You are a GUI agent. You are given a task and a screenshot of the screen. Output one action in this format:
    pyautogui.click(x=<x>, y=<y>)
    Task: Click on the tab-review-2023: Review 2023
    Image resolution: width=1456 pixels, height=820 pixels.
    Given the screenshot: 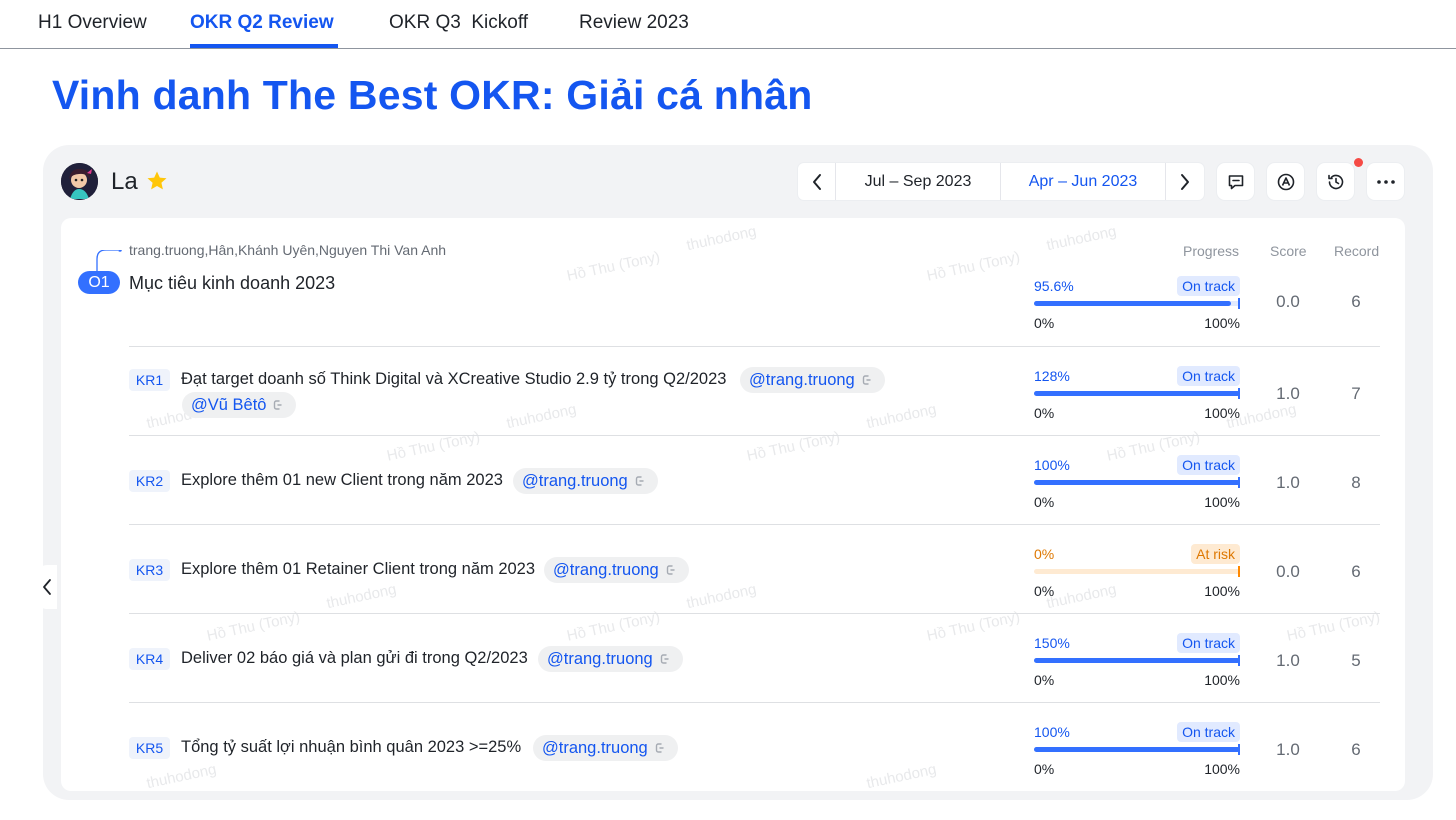 What is the action you would take?
    pyautogui.click(x=634, y=23)
    